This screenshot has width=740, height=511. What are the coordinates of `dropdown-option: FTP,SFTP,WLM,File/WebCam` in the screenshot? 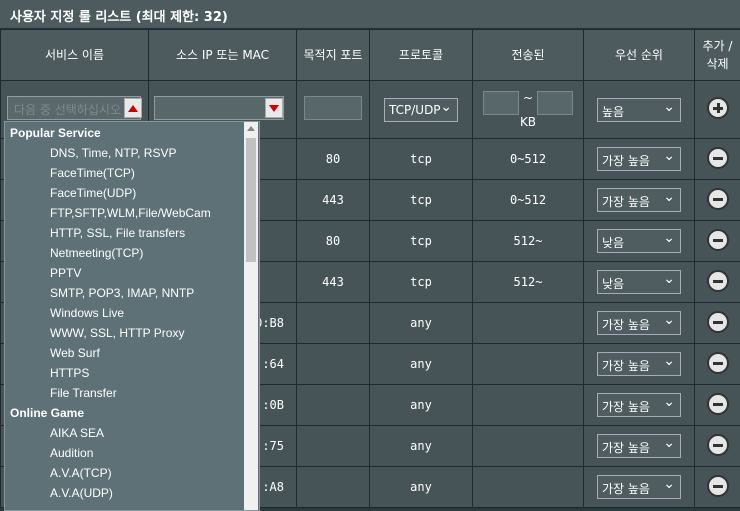 It's located at (130, 213).